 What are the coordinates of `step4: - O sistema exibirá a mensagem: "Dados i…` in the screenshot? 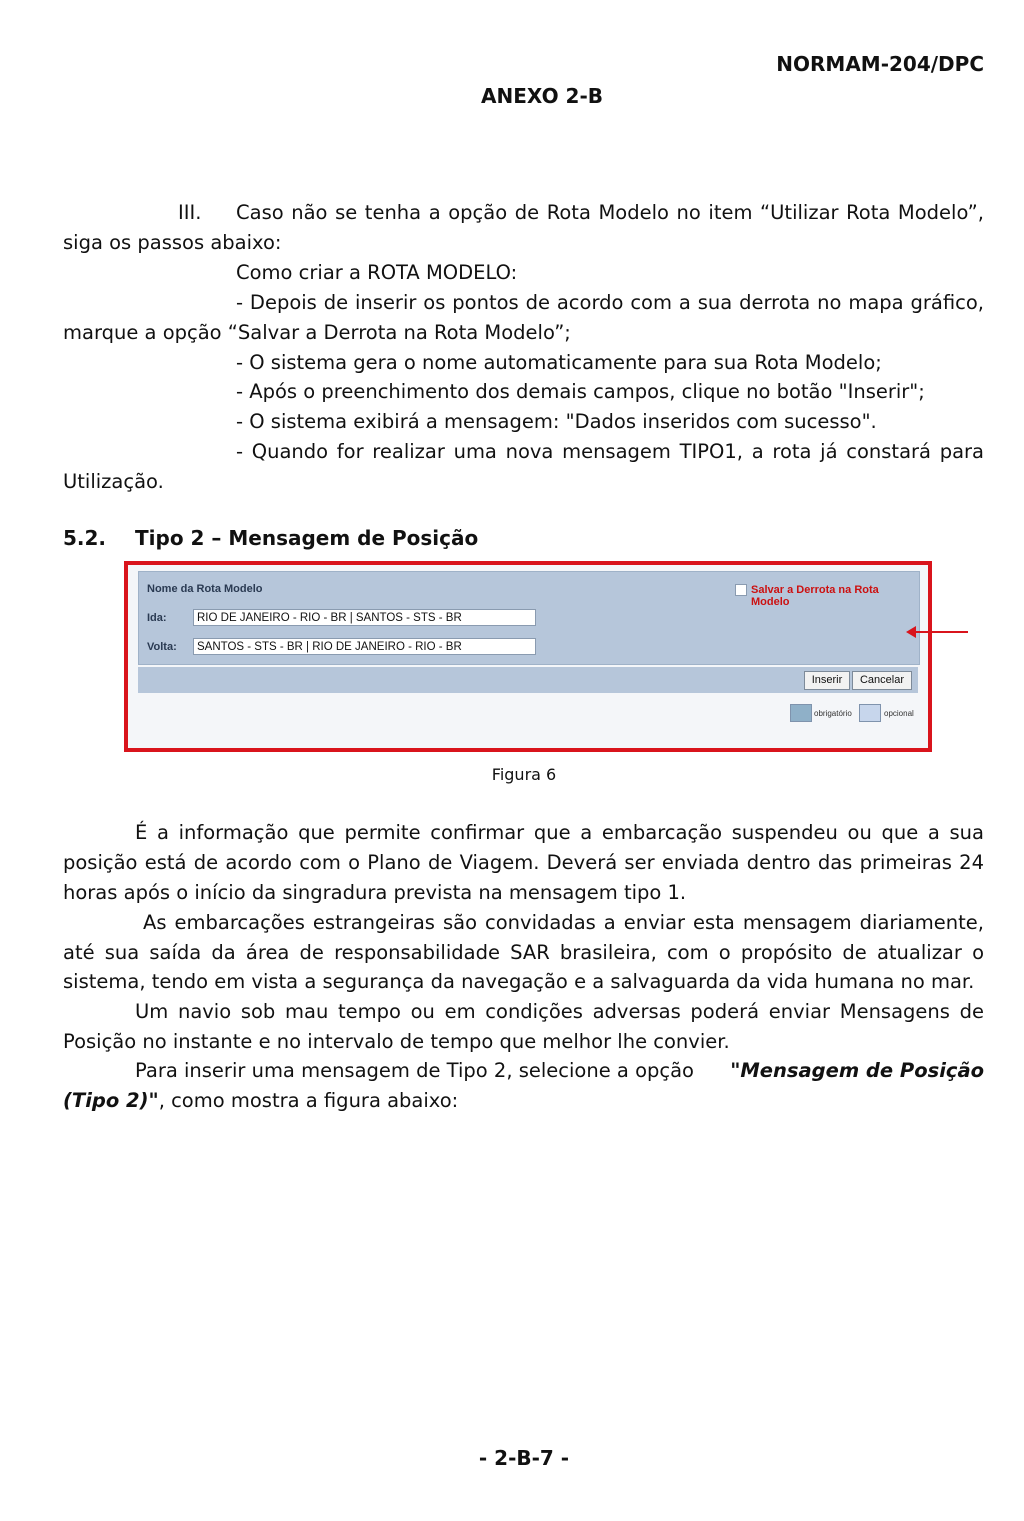 It's located at (556, 421).